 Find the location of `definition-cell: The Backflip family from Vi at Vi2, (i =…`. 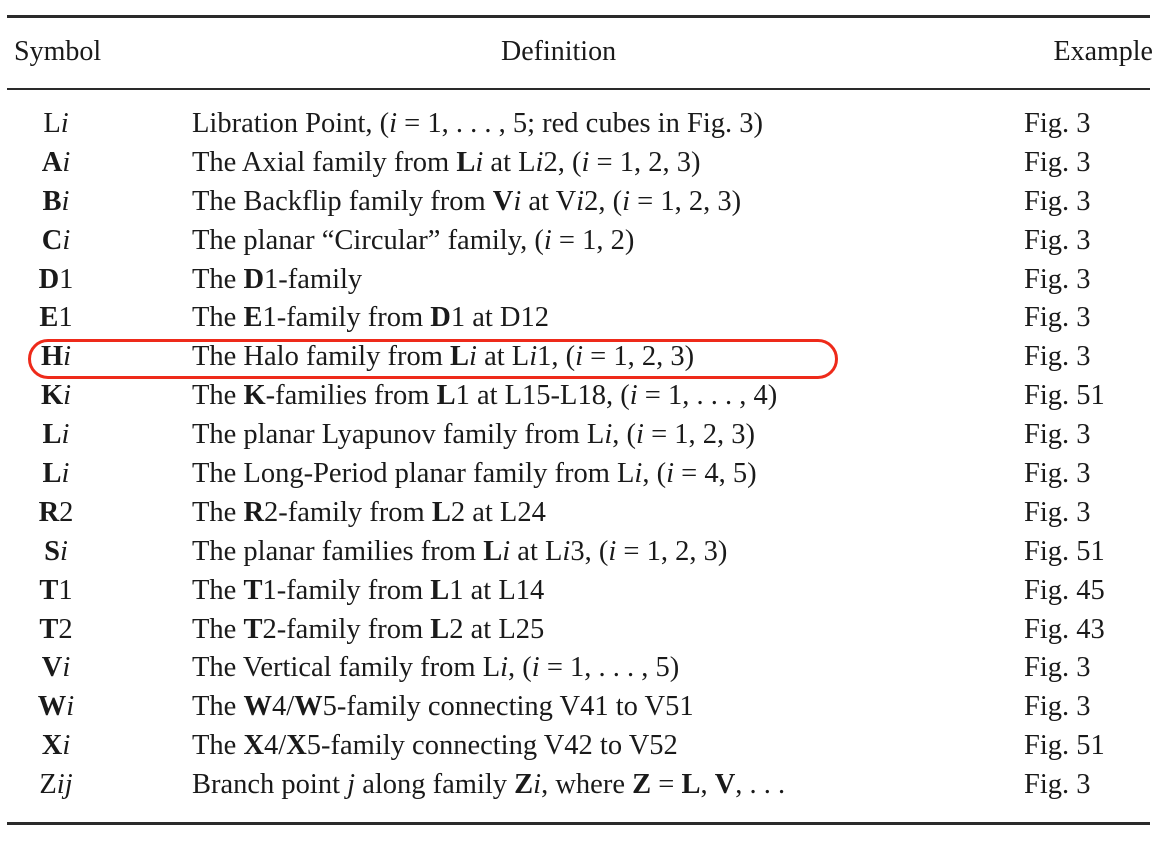

definition-cell: The Backflip family from Vi at Vi2, (i =… is located at coordinates (466, 202).